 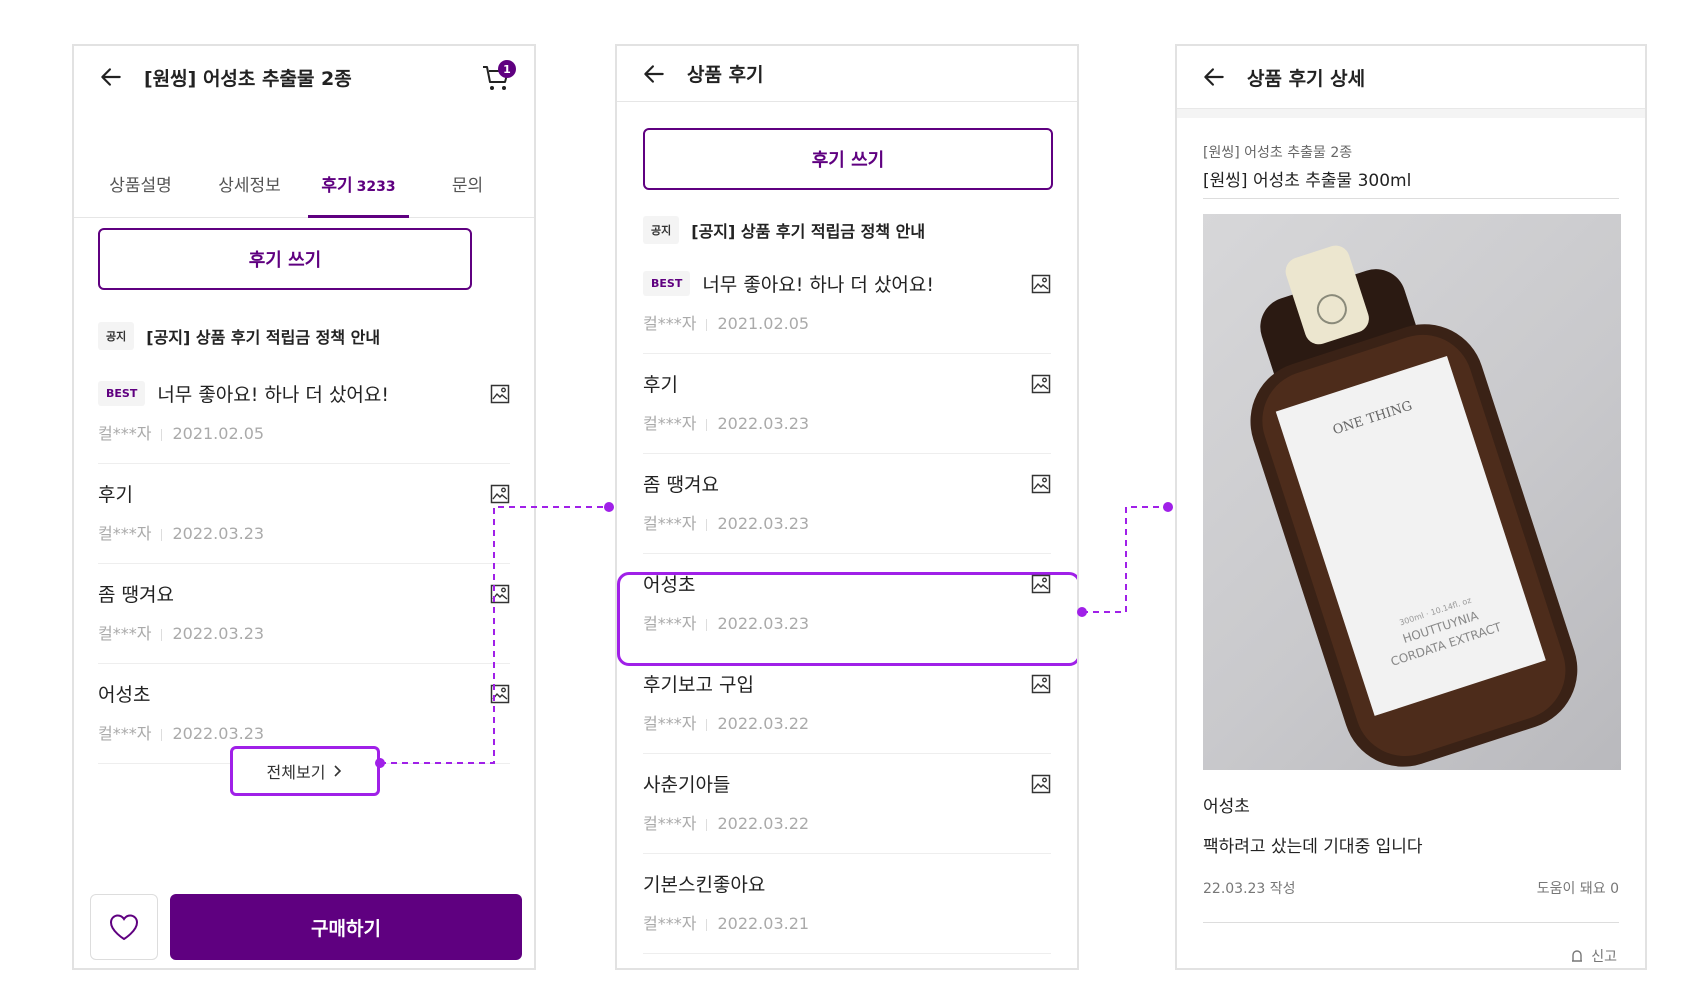 What do you see at coordinates (847, 704) in the screenshot?
I see `review-row: 후기보고 구입 컬***자 2022.03.22` at bounding box center [847, 704].